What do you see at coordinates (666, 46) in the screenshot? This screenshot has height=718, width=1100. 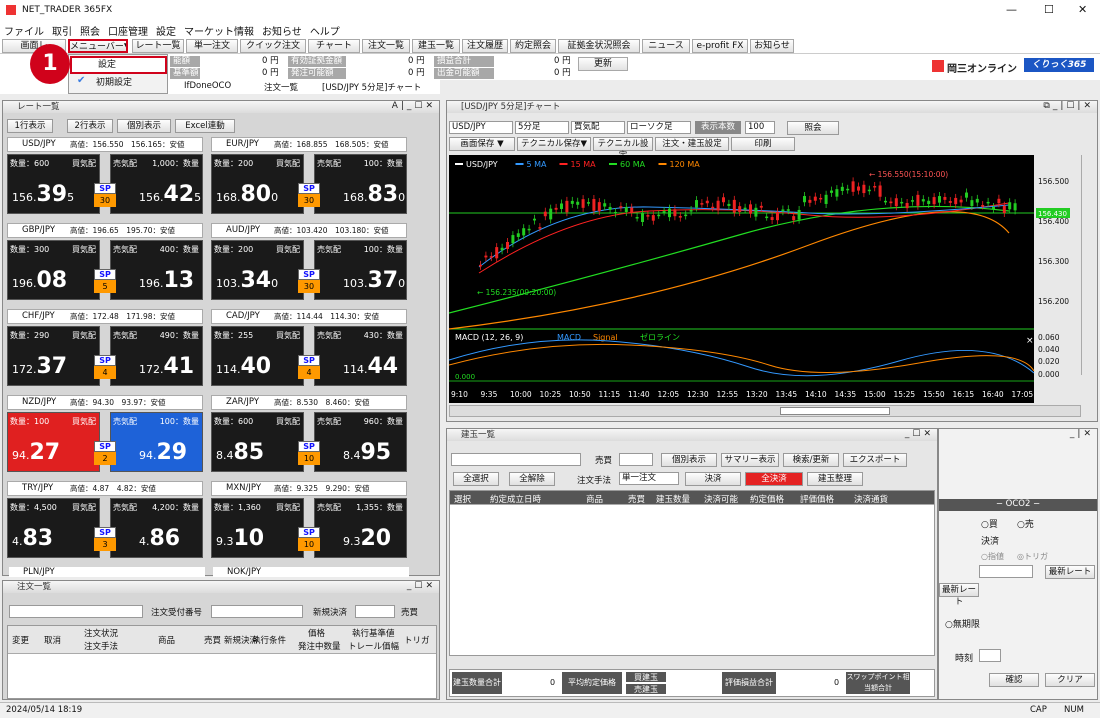 I see `news-button: ニュース` at bounding box center [666, 46].